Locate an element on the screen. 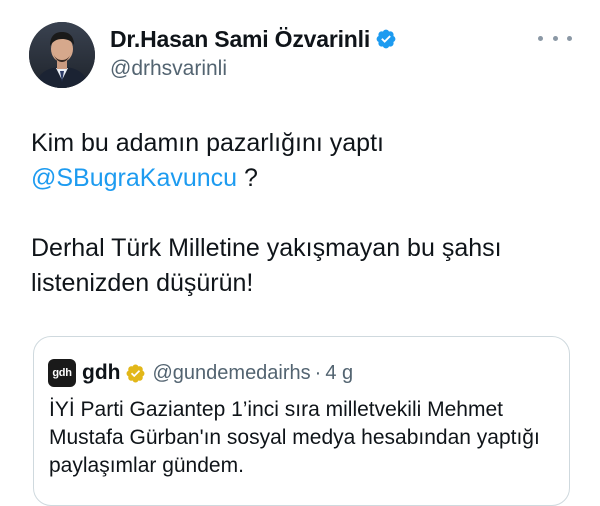 This screenshot has width=600, height=506. quoted-author-name: gdh is located at coordinates (101, 373).